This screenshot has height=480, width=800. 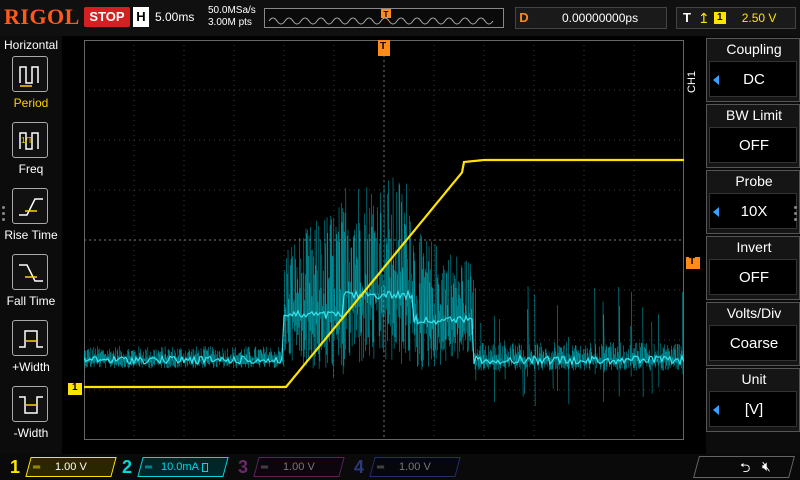 I want to click on memory-position-bar: T, so click(x=384, y=18).